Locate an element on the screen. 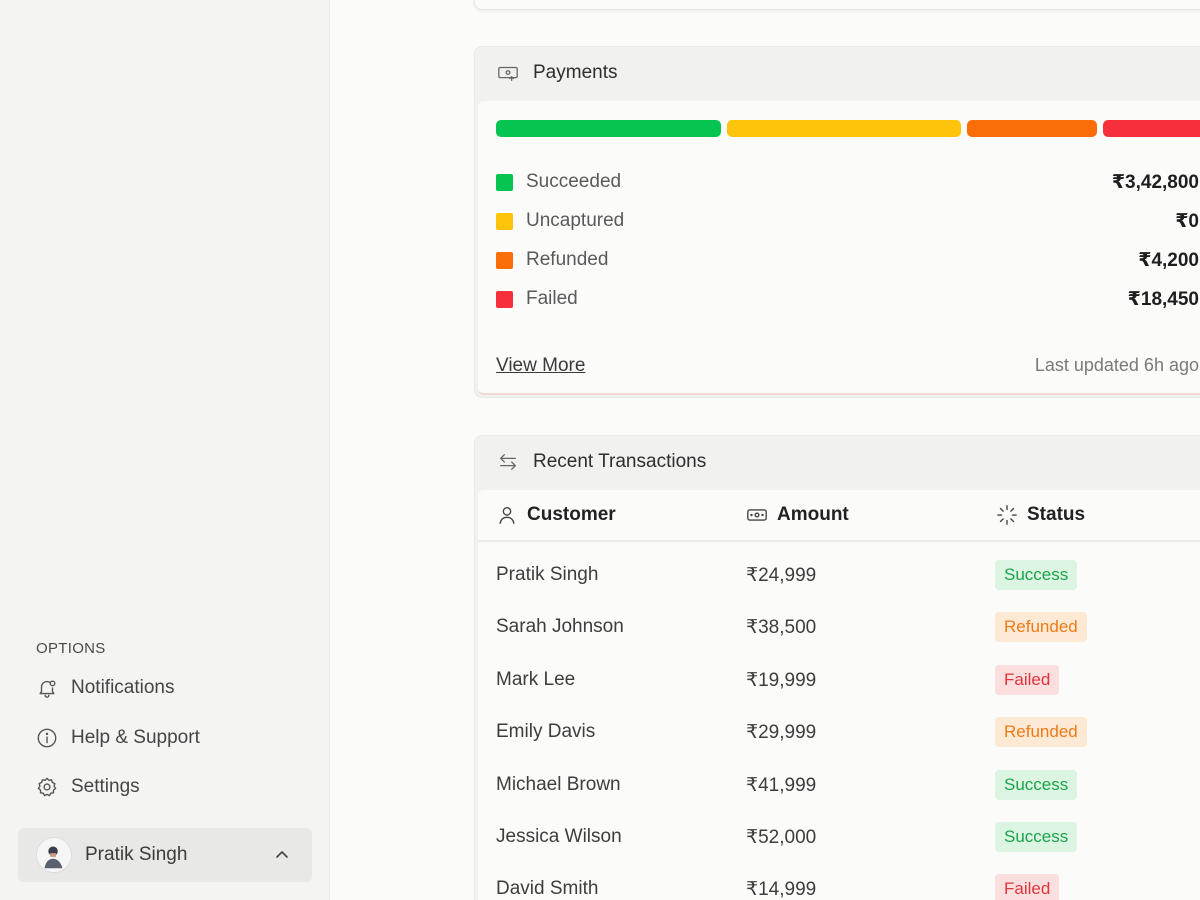 Image resolution: width=1200 pixels, height=900 pixels. cash-icon is located at coordinates (757, 515).